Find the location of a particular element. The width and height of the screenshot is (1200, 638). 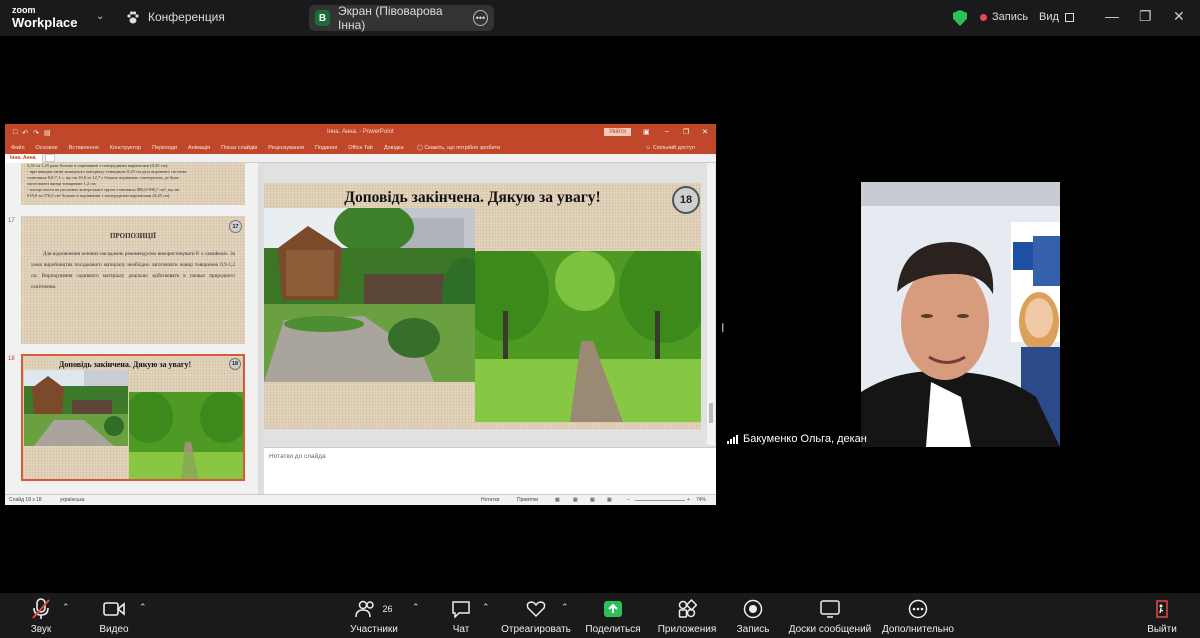

whiteboards-button: Доски сообщений is located at coordinates (830, 616).